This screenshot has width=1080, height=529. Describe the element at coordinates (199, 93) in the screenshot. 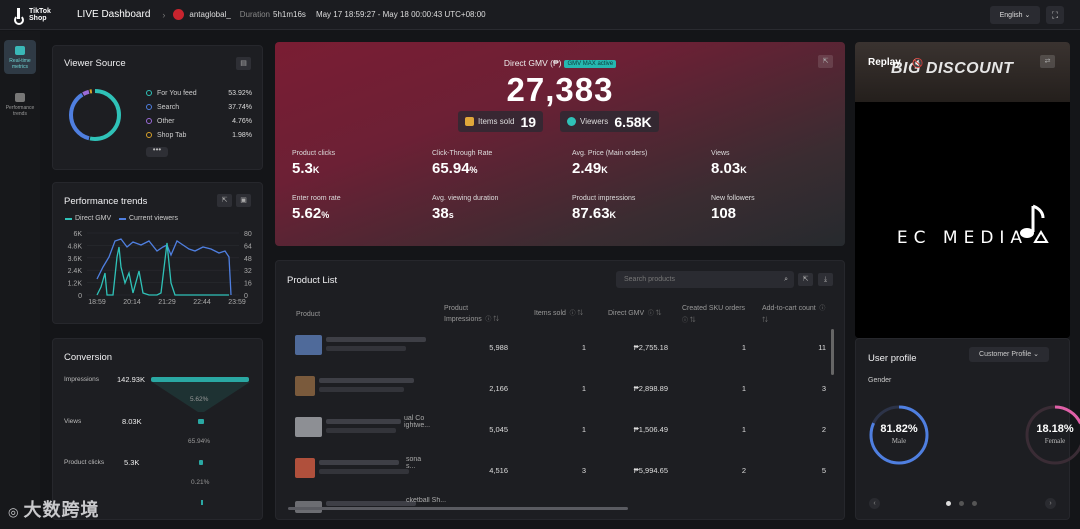

I see `legend-item: For You feed 53.92%` at that location.